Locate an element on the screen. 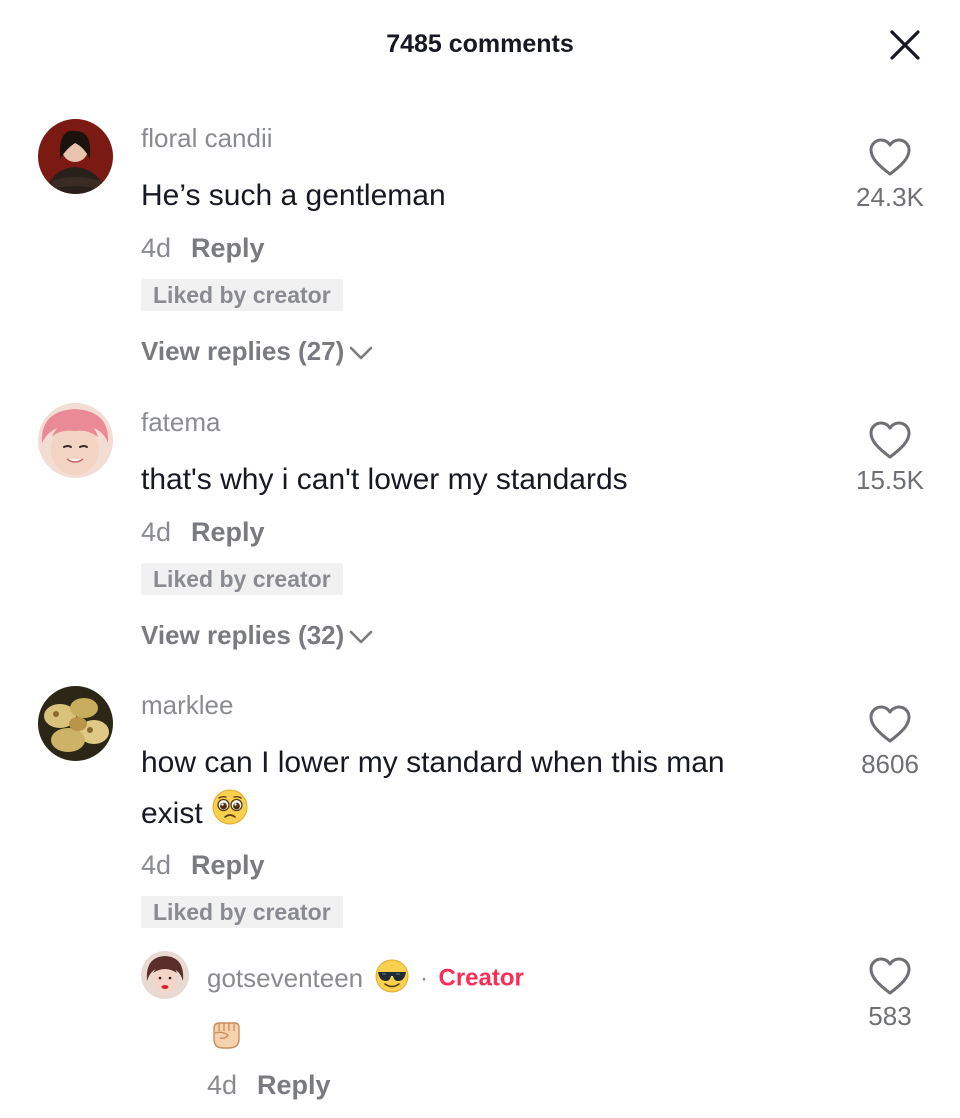  view-replies-button: View replies (32) is located at coordinates (257, 636).